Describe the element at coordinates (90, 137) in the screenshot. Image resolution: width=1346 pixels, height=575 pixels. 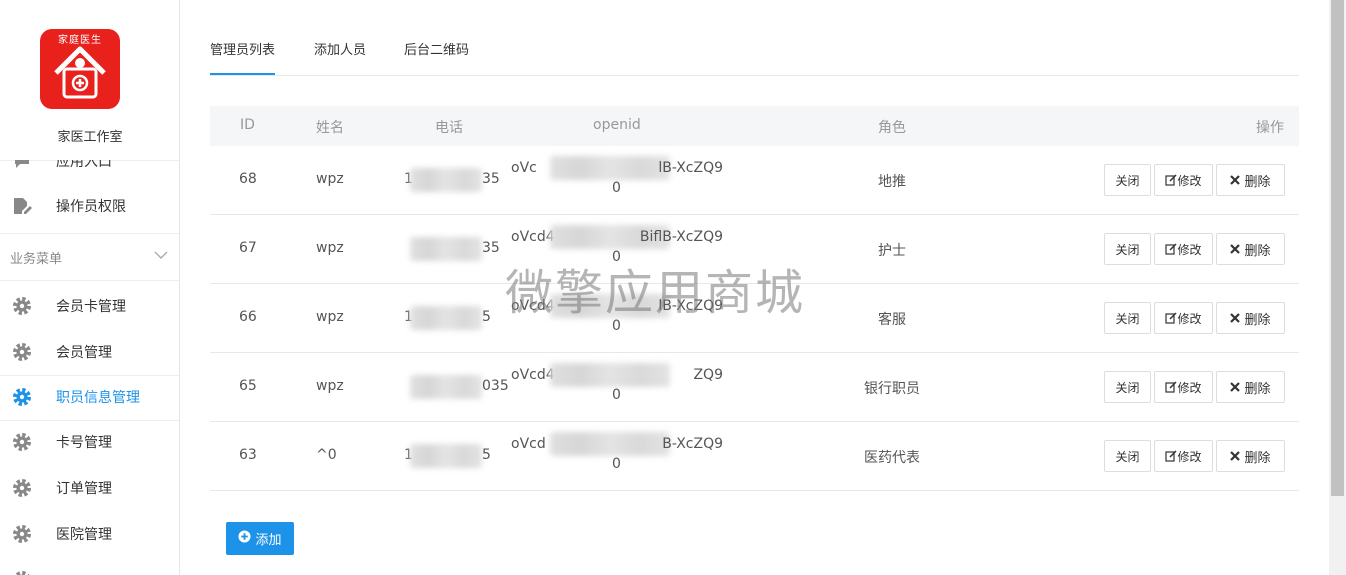
I see `studio-name: 家医工作室` at that location.